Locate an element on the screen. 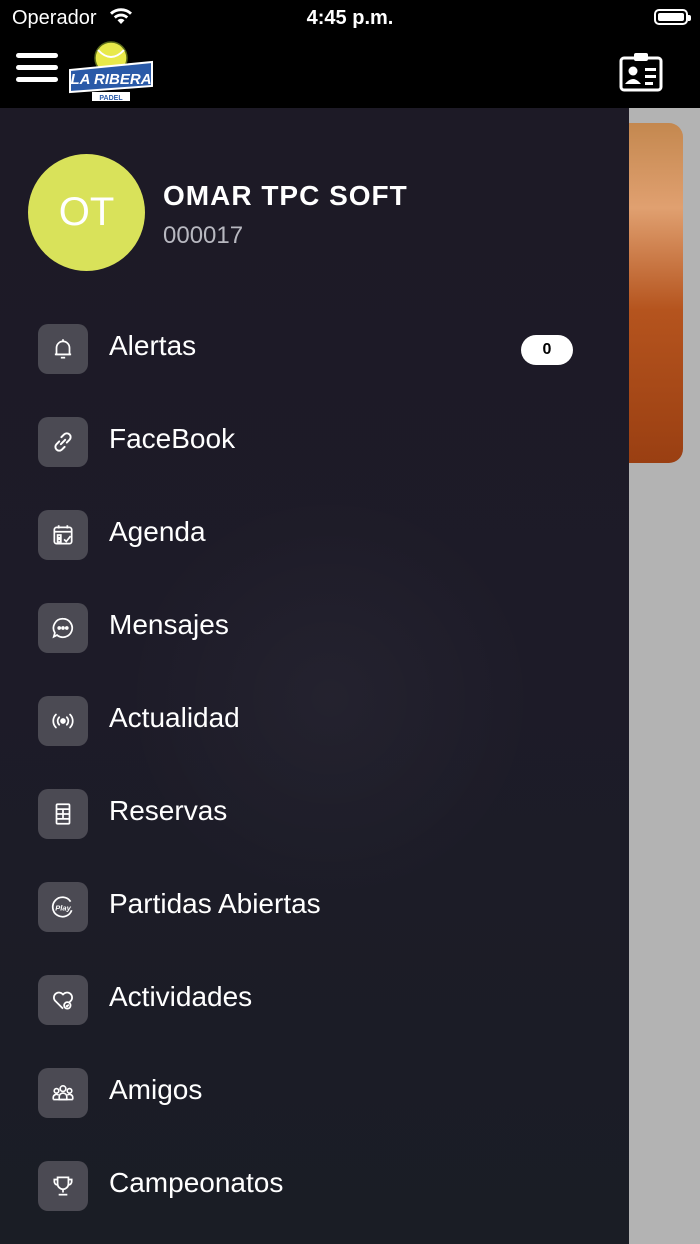  trophy-icon is located at coordinates (63, 1186).